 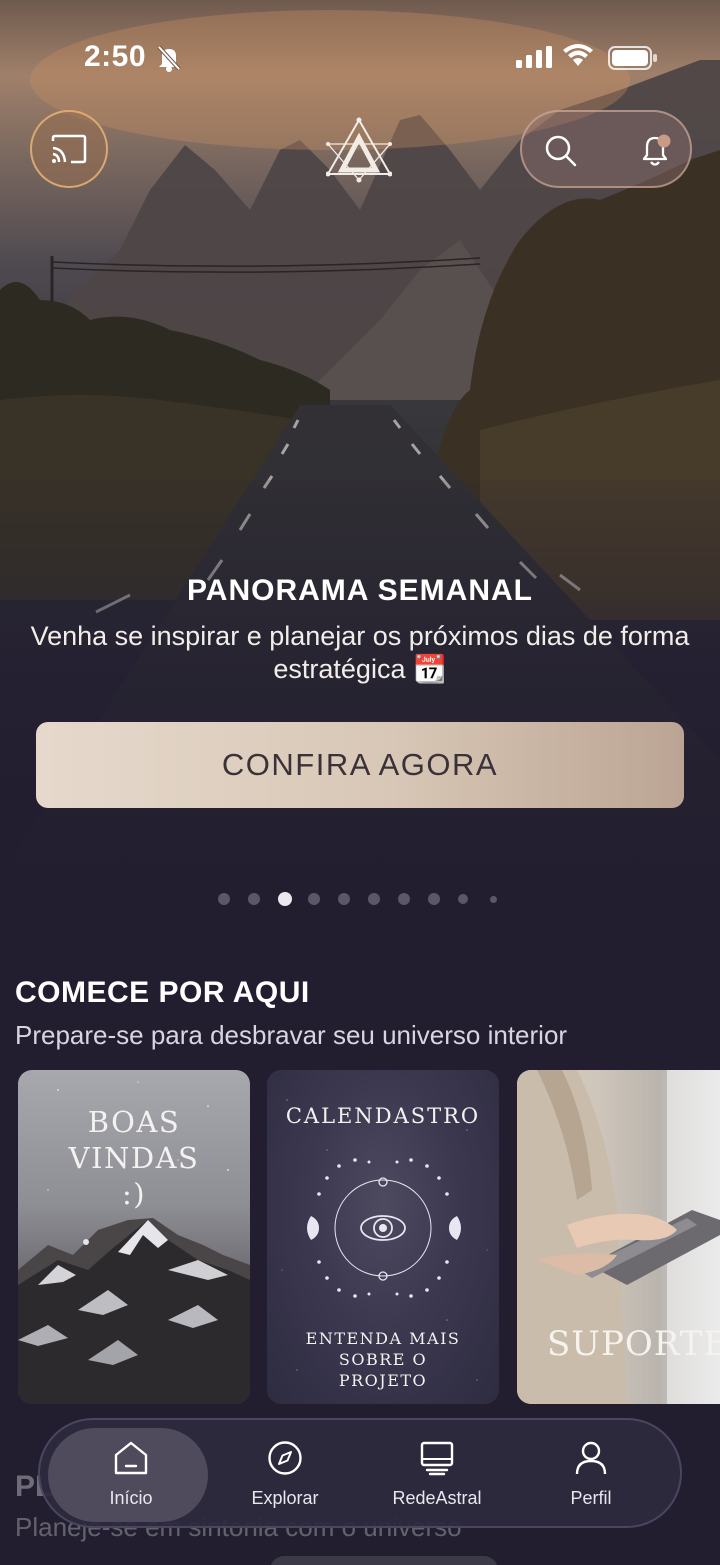 What do you see at coordinates (360, 55) in the screenshot?
I see `status-bar: 2:50` at bounding box center [360, 55].